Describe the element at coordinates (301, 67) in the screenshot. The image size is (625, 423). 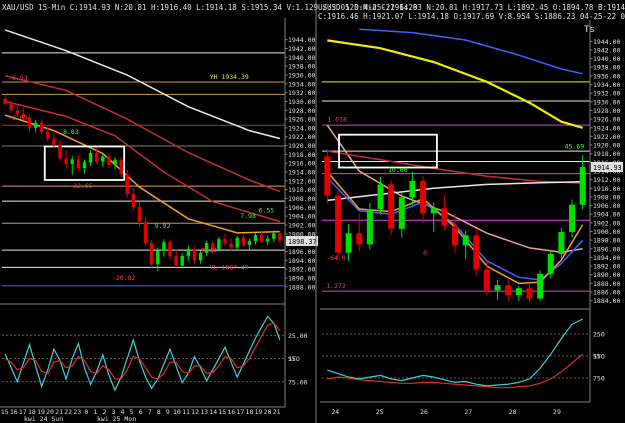
I see `price-tick-label: 1938.00` at that location.